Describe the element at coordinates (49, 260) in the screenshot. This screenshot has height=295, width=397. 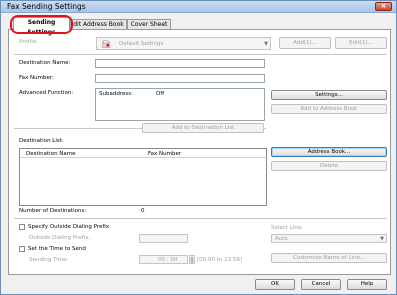
I see `sending-time-label: Sending Time:` at that location.